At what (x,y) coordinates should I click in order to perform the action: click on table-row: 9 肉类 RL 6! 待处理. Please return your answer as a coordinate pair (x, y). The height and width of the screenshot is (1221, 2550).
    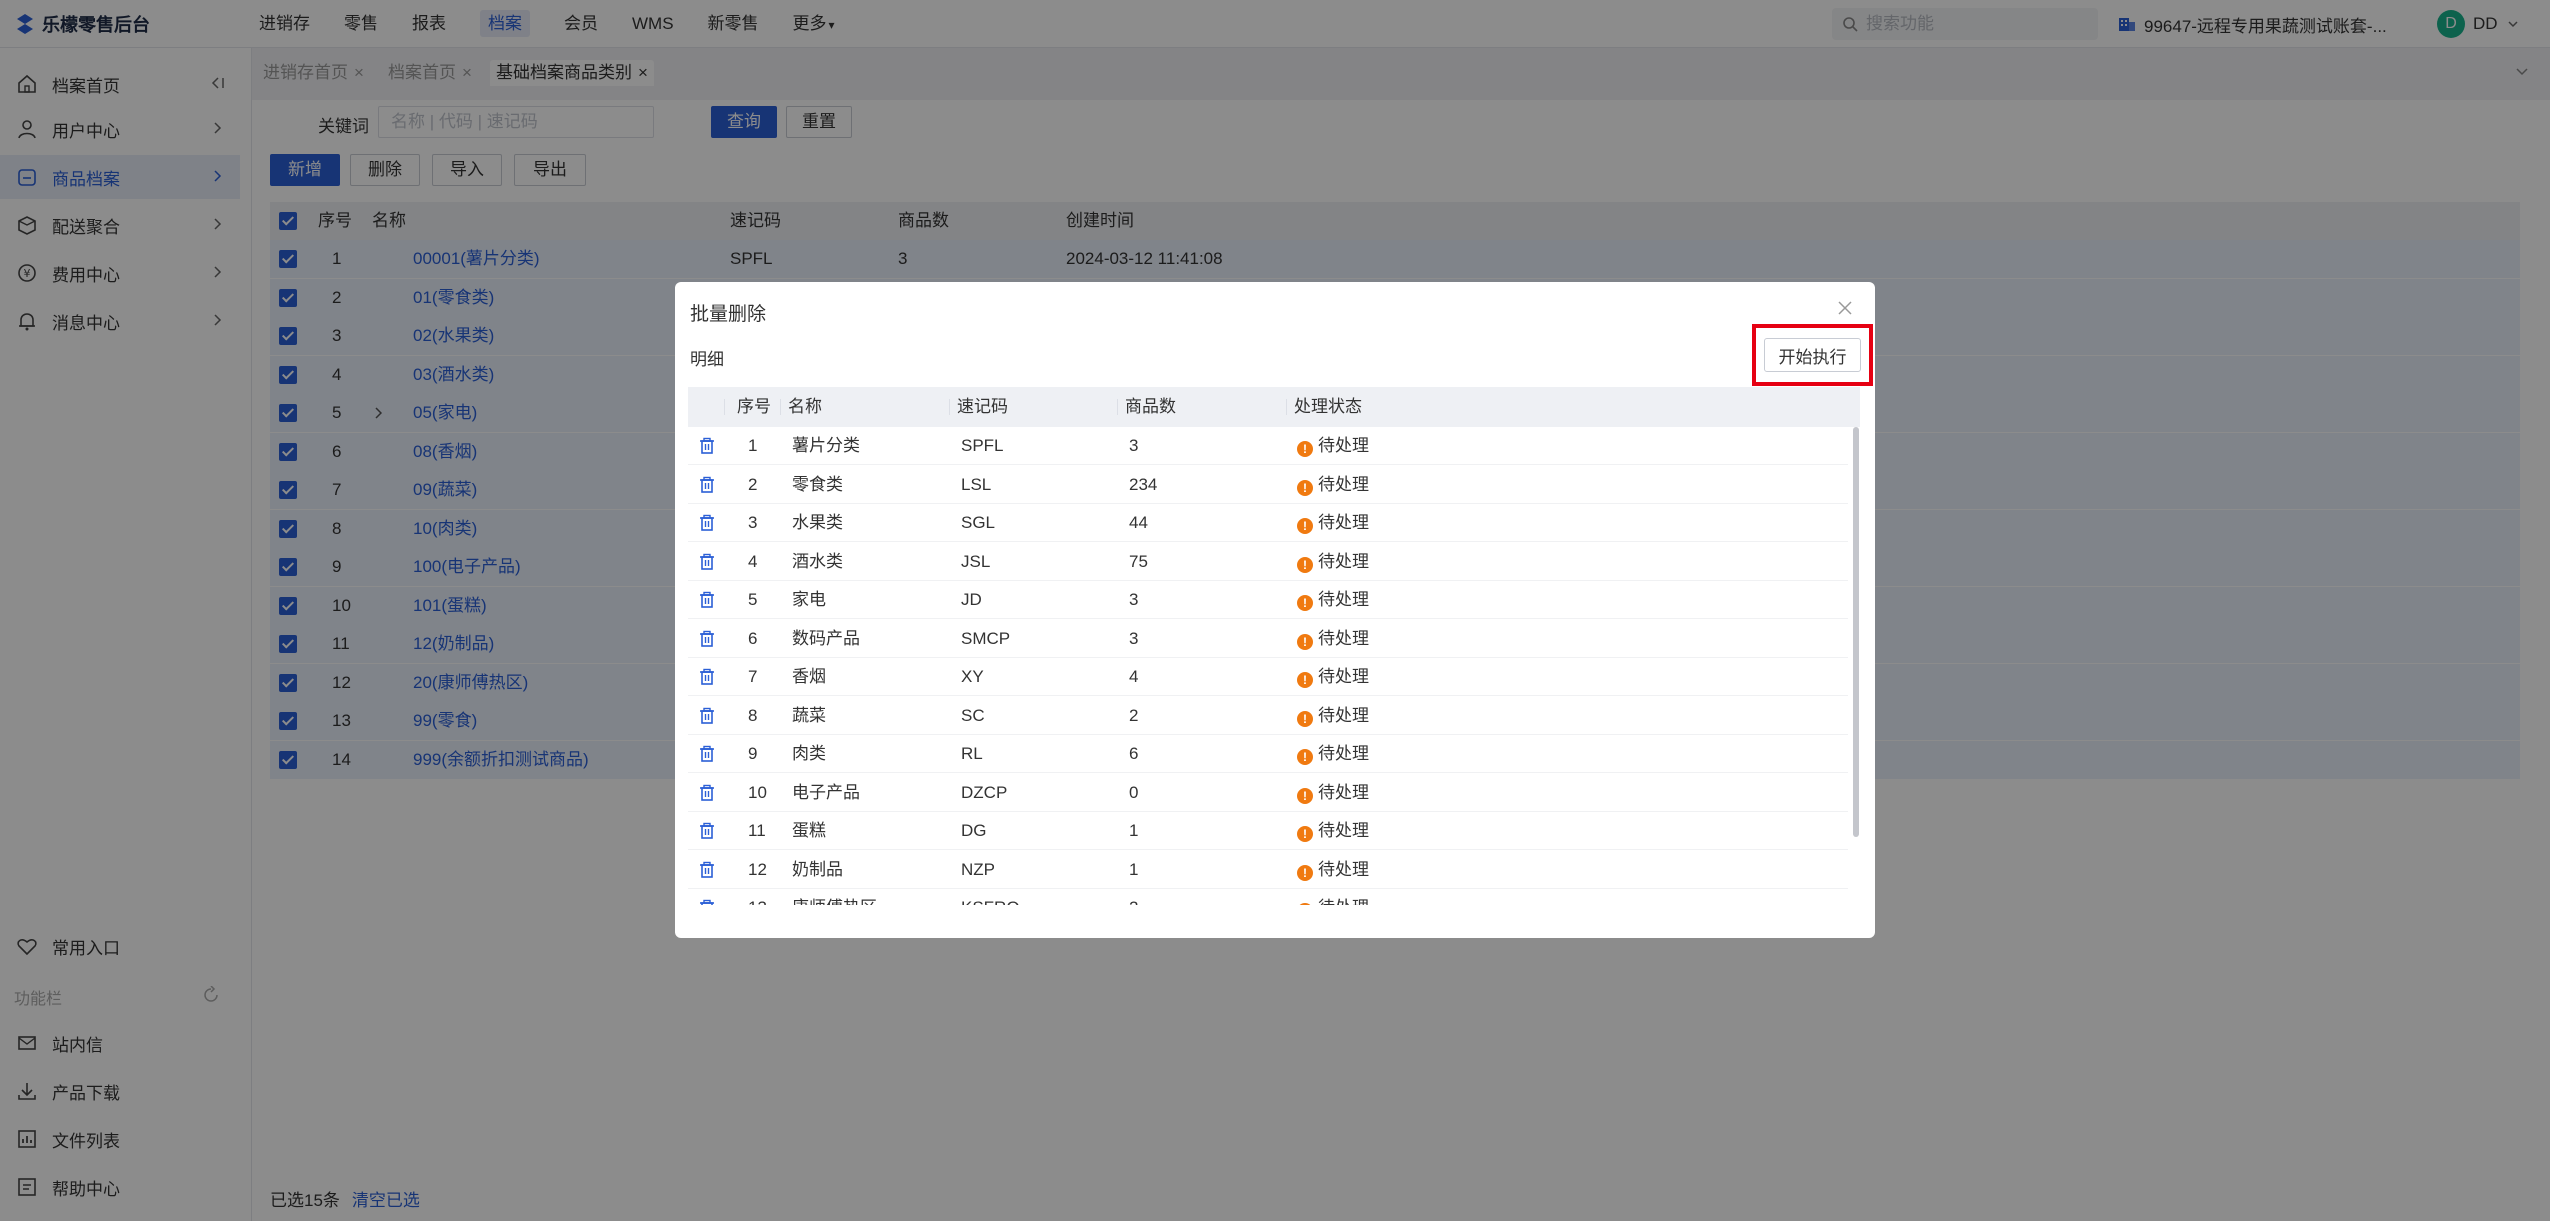
    Looking at the image, I should click on (1268, 754).